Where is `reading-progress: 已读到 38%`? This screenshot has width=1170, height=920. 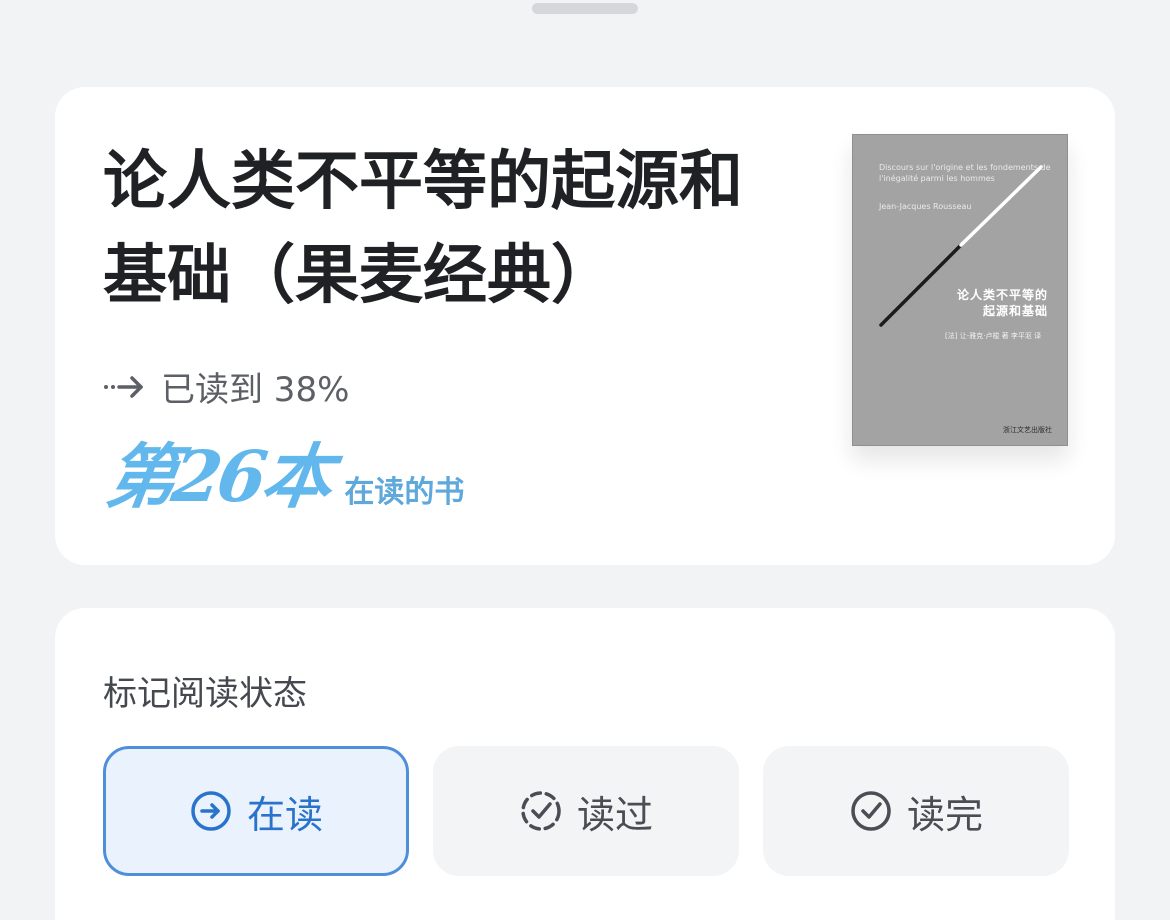
reading-progress: 已读到 38% is located at coordinates (226, 386).